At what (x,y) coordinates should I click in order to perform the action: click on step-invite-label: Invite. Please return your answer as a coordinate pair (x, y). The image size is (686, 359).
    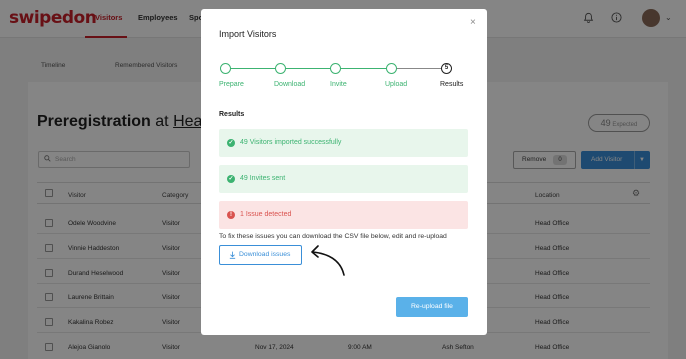
    Looking at the image, I should click on (338, 84).